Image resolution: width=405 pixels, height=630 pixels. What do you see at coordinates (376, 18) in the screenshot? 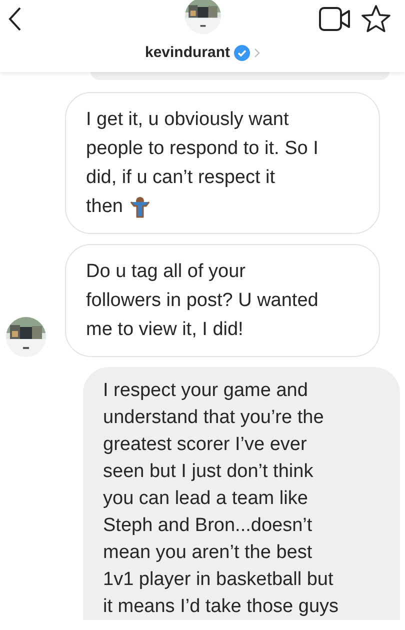
I see `star-icon` at bounding box center [376, 18].